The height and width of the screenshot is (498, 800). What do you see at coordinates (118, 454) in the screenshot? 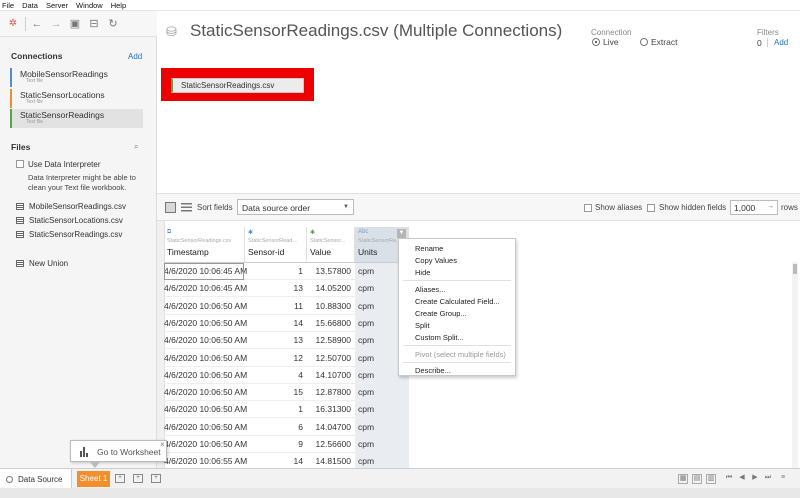
I see `go-to-worksheet-tooltip: Go to Worksheet ×` at bounding box center [118, 454].